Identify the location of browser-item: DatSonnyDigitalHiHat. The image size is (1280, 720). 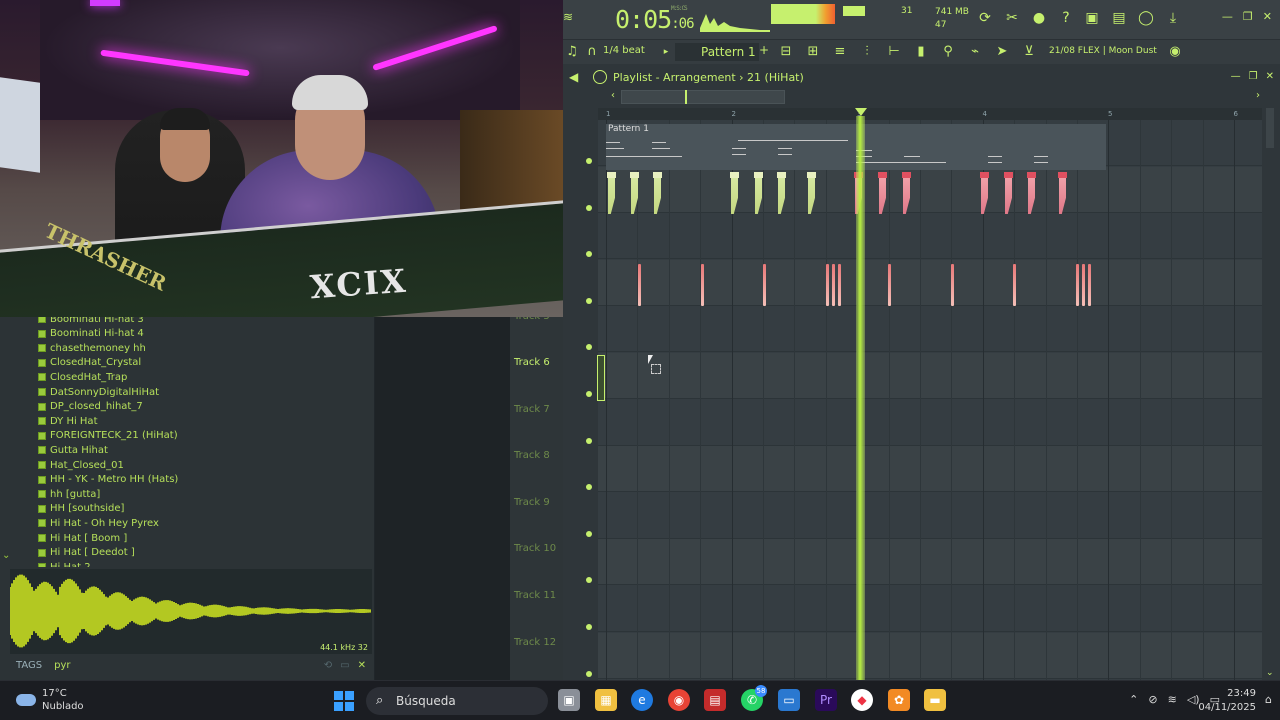
(98, 392).